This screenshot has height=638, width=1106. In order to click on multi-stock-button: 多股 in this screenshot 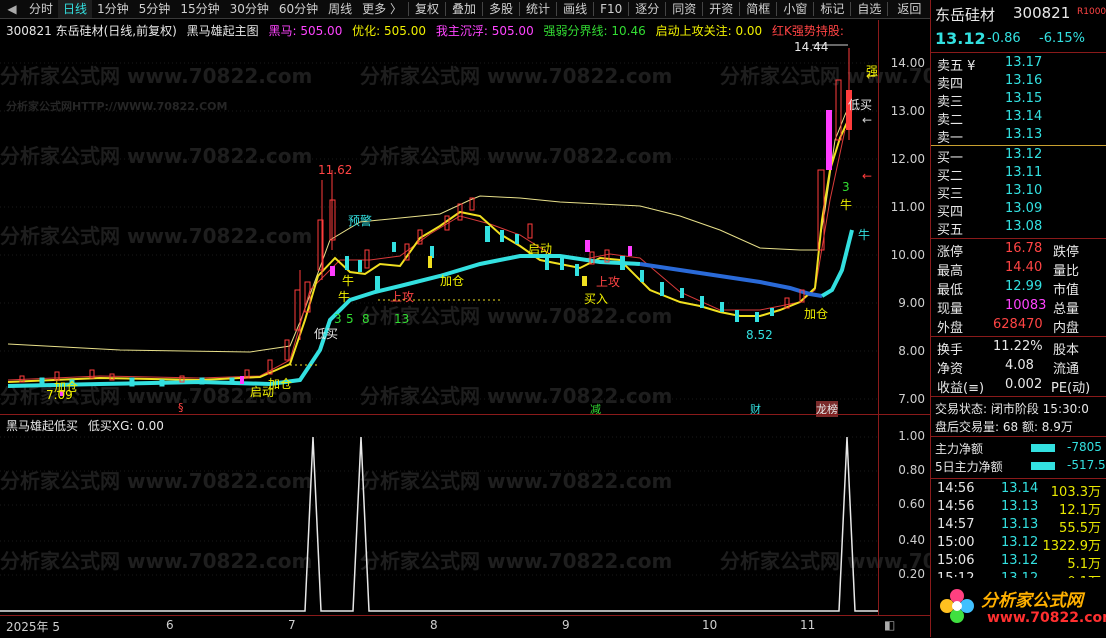, I will do `click(501, 9)`.